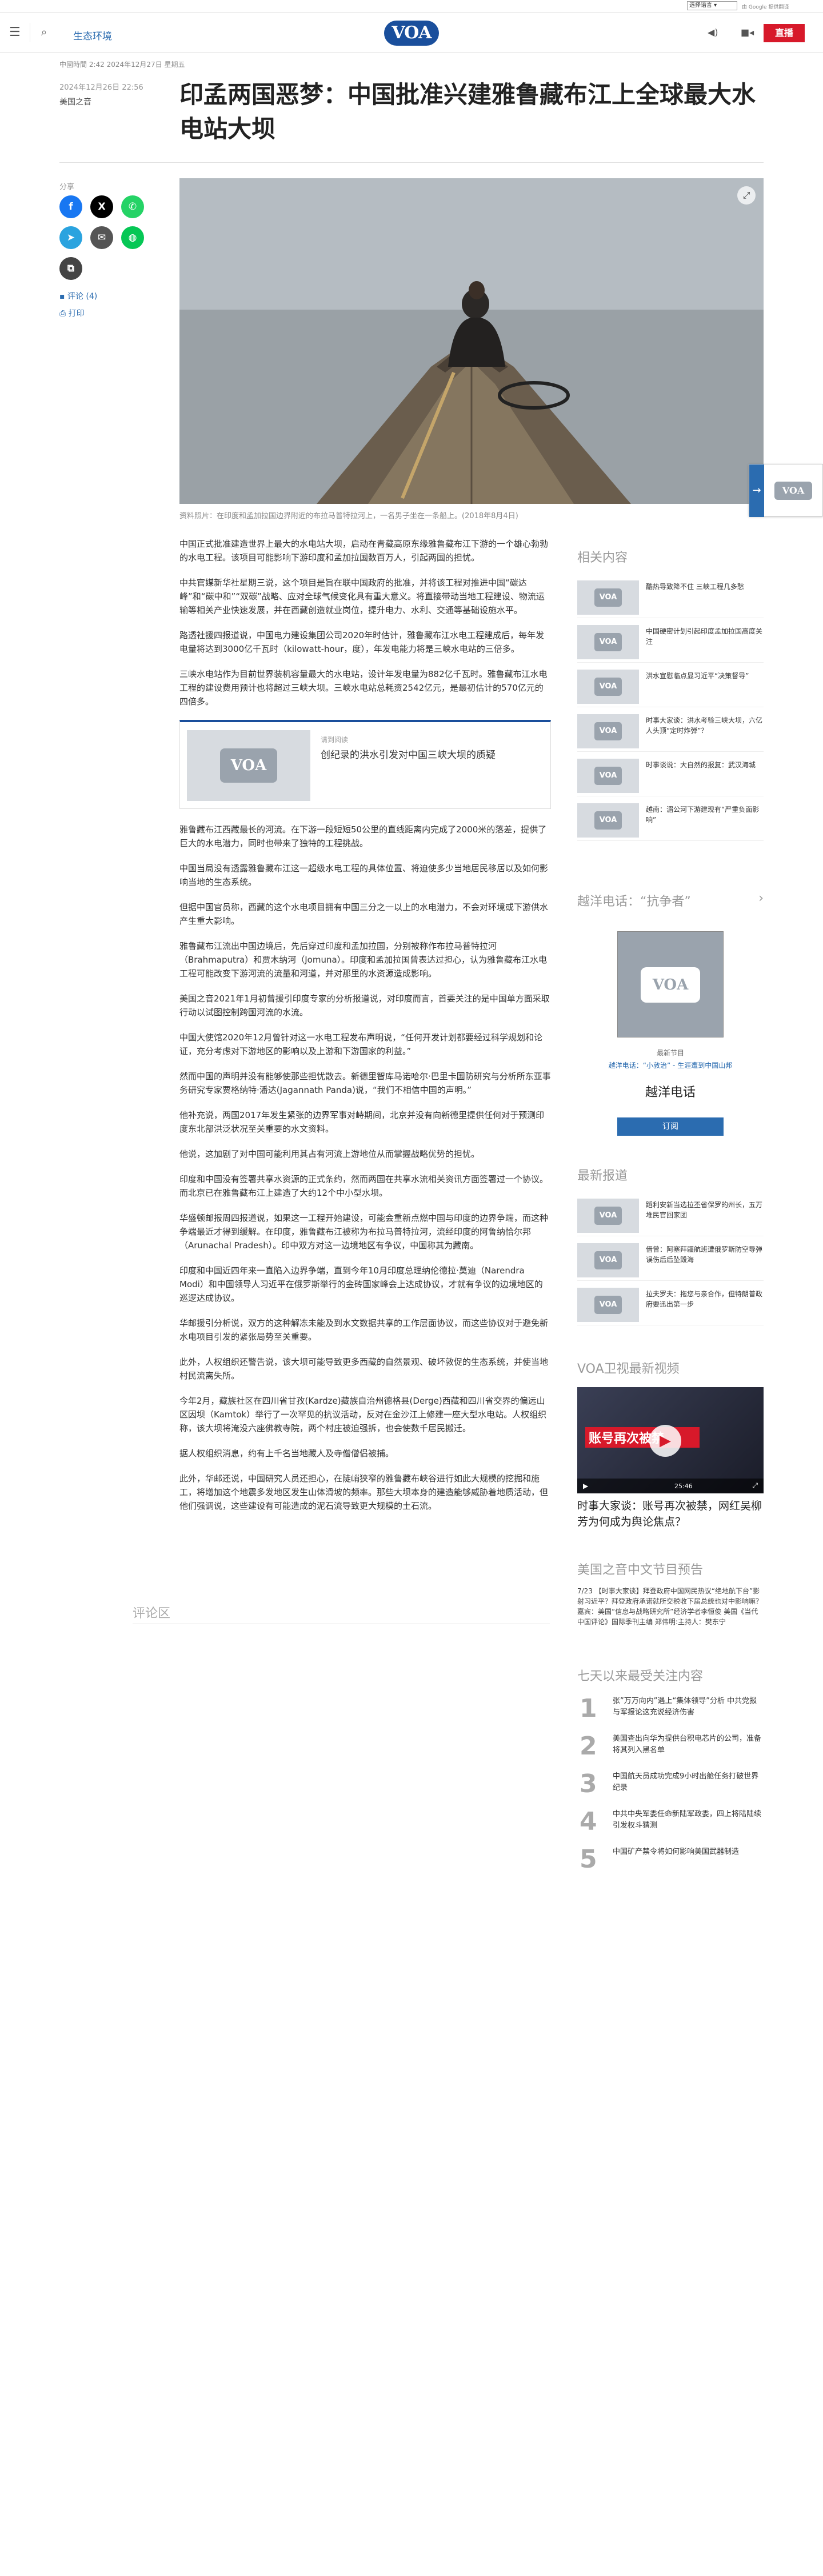  I want to click on subscribe-button: 订阅, so click(670, 1126).